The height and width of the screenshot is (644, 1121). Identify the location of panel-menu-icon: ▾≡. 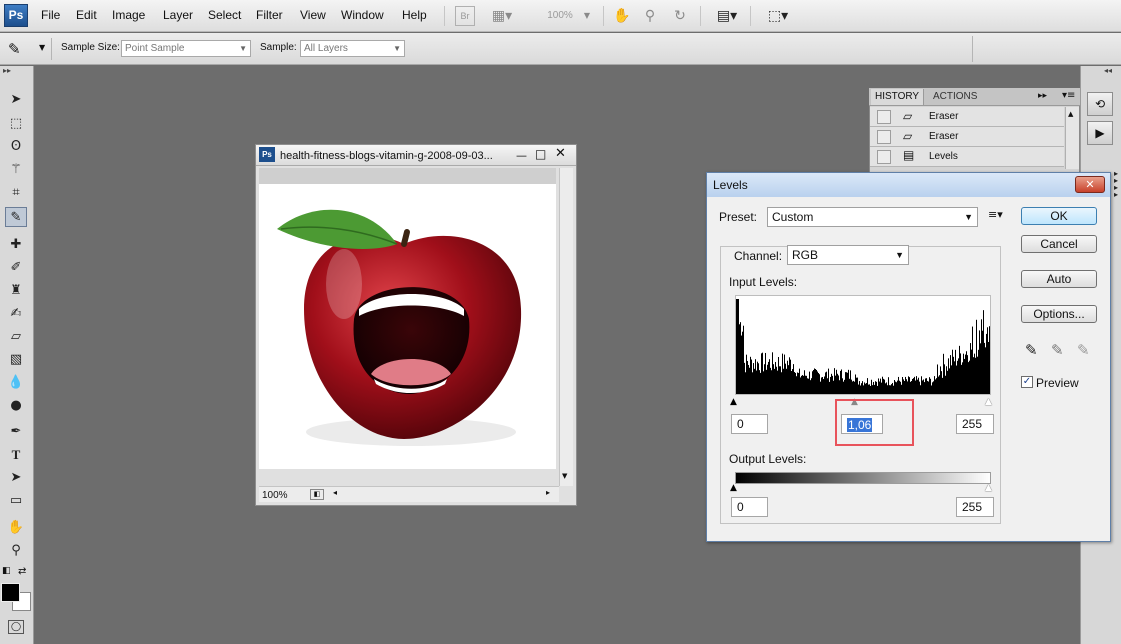
(1068, 95).